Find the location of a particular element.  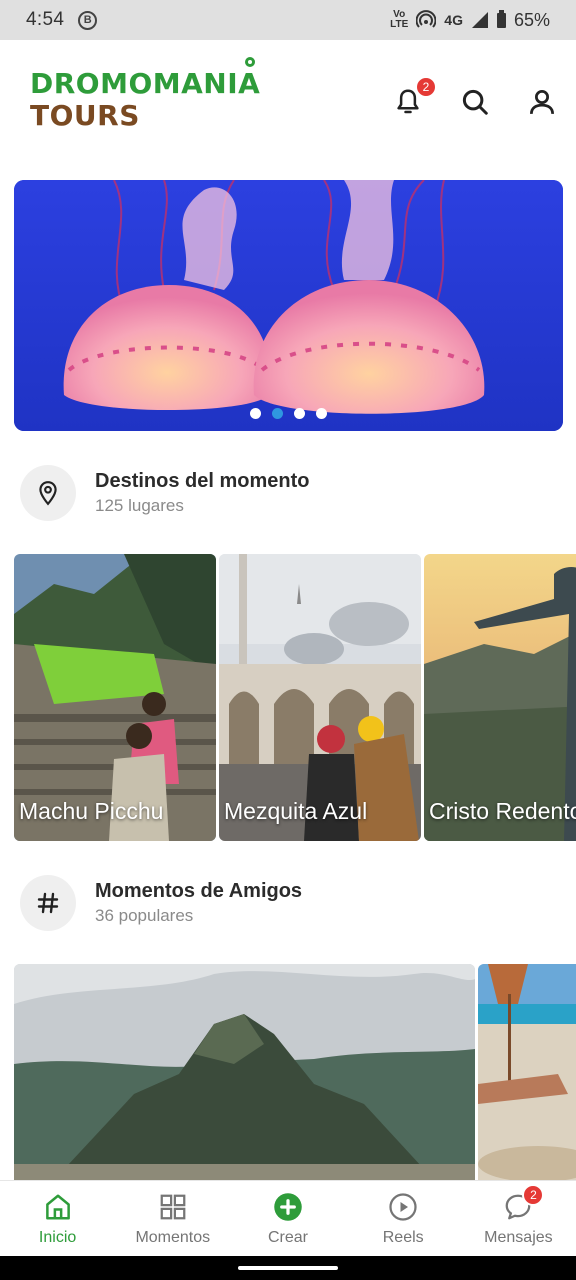

hotspot-icon is located at coordinates (426, 19).